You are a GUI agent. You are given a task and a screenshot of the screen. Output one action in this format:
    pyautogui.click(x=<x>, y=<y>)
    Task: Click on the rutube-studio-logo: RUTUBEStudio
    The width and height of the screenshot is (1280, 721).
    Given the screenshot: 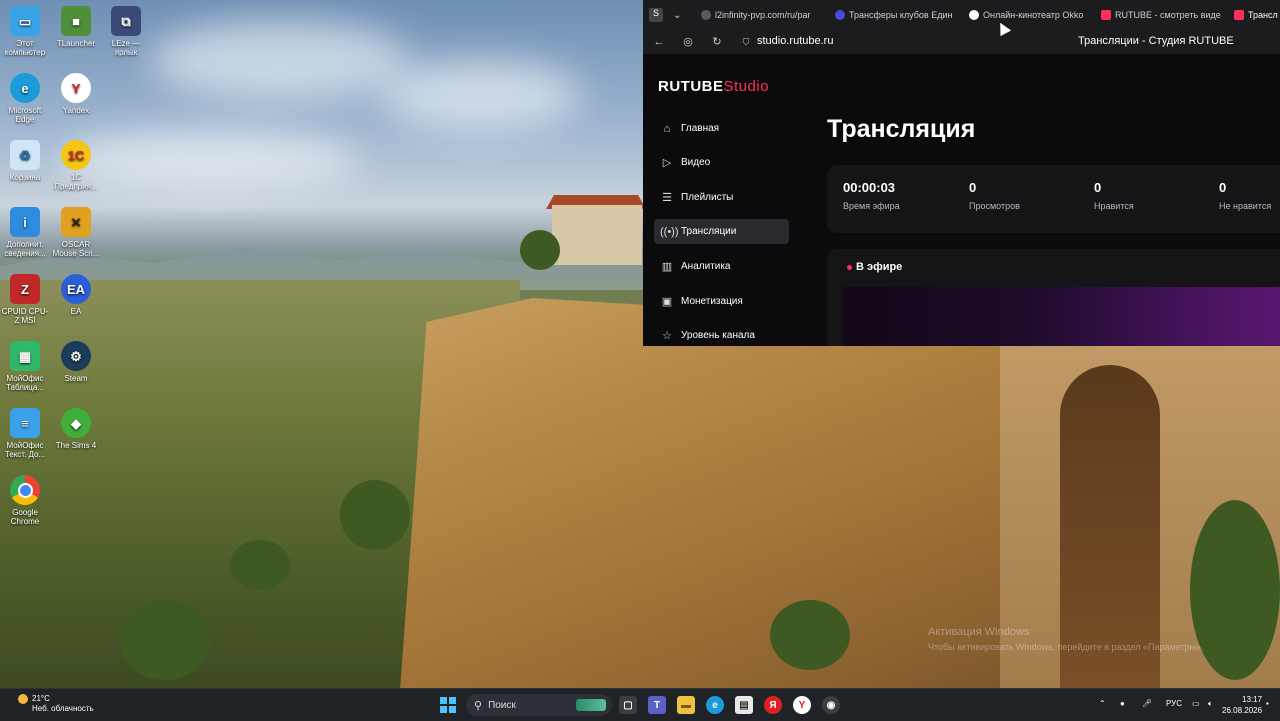 What is the action you would take?
    pyautogui.click(x=713, y=86)
    